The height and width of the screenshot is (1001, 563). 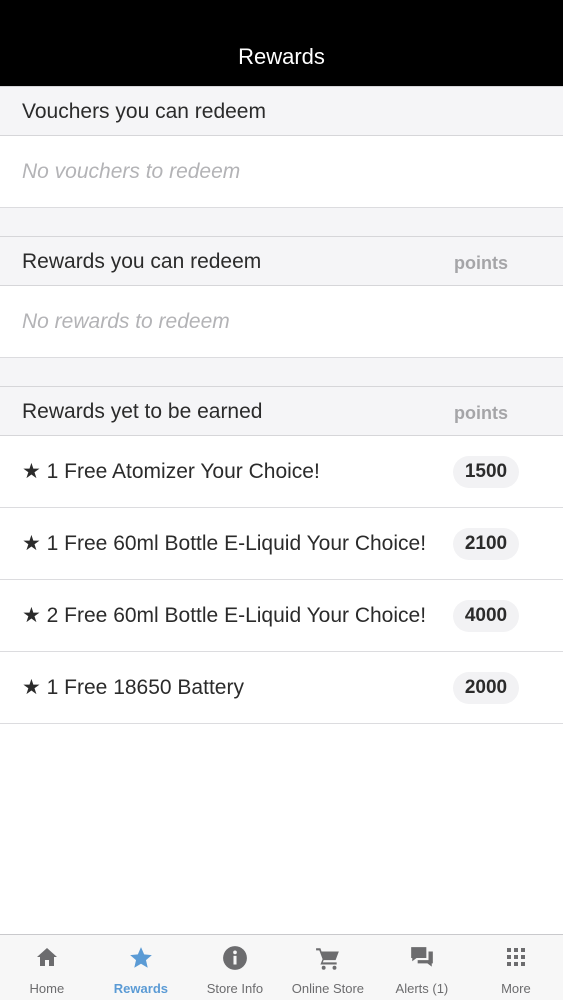 What do you see at coordinates (133, 687) in the screenshot?
I see `reward-label: ★ 1 Free 18650 Battery` at bounding box center [133, 687].